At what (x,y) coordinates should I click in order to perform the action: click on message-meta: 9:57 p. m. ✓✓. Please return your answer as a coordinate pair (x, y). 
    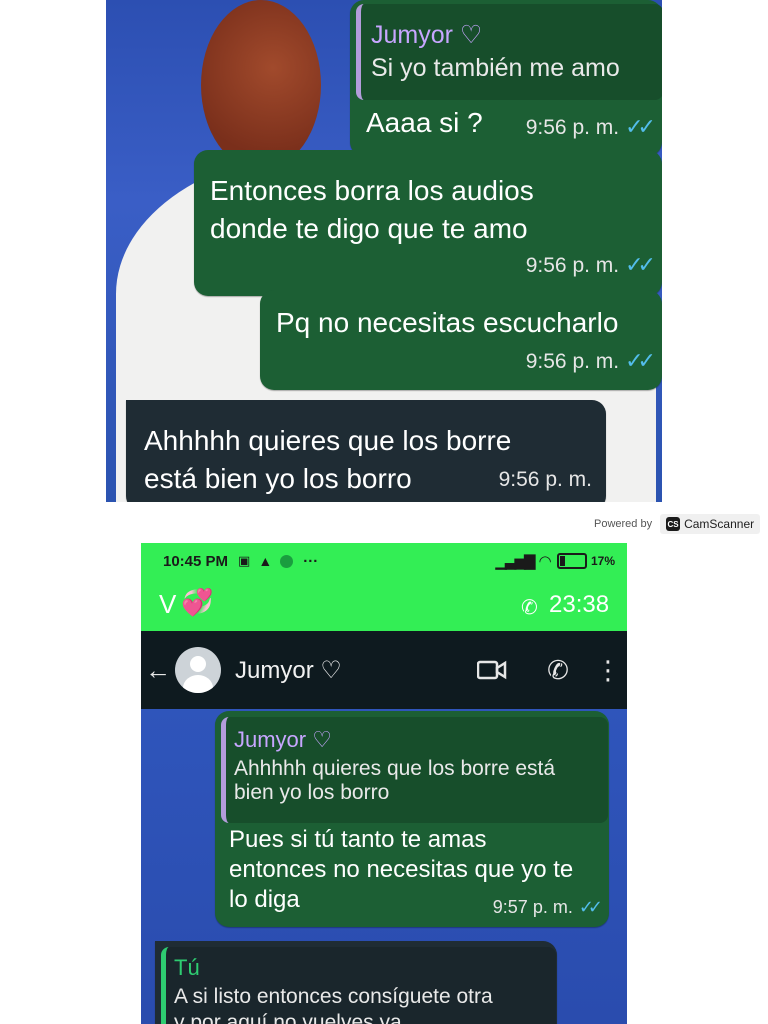
    Looking at the image, I should click on (547, 907).